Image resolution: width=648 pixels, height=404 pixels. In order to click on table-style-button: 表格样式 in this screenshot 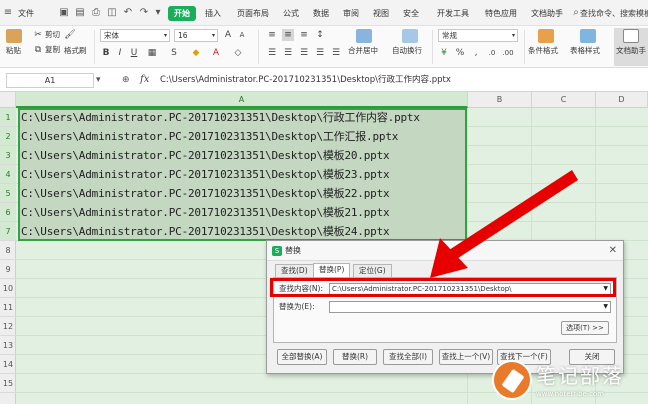, I will do `click(585, 51)`.